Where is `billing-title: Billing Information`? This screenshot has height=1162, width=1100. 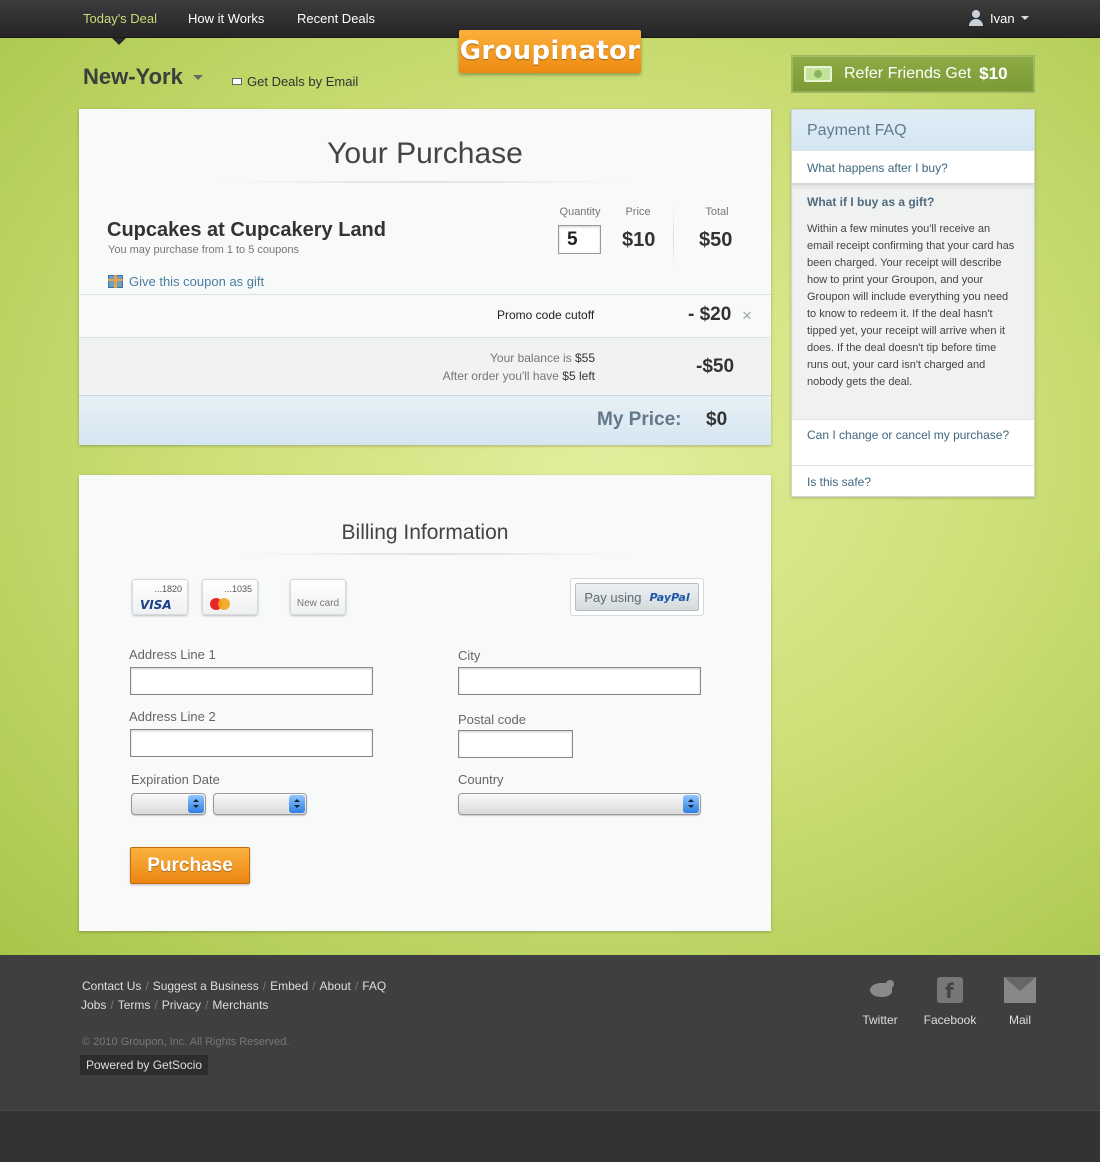
billing-title: Billing Information is located at coordinates (425, 532).